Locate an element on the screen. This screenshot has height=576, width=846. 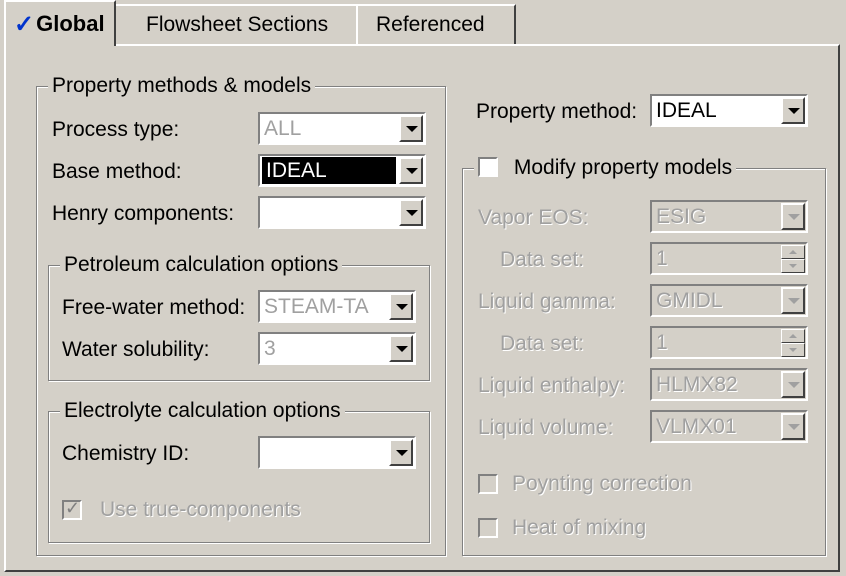
tab-flowsheet-sections: Flowsheet Sections is located at coordinates (236, 24).